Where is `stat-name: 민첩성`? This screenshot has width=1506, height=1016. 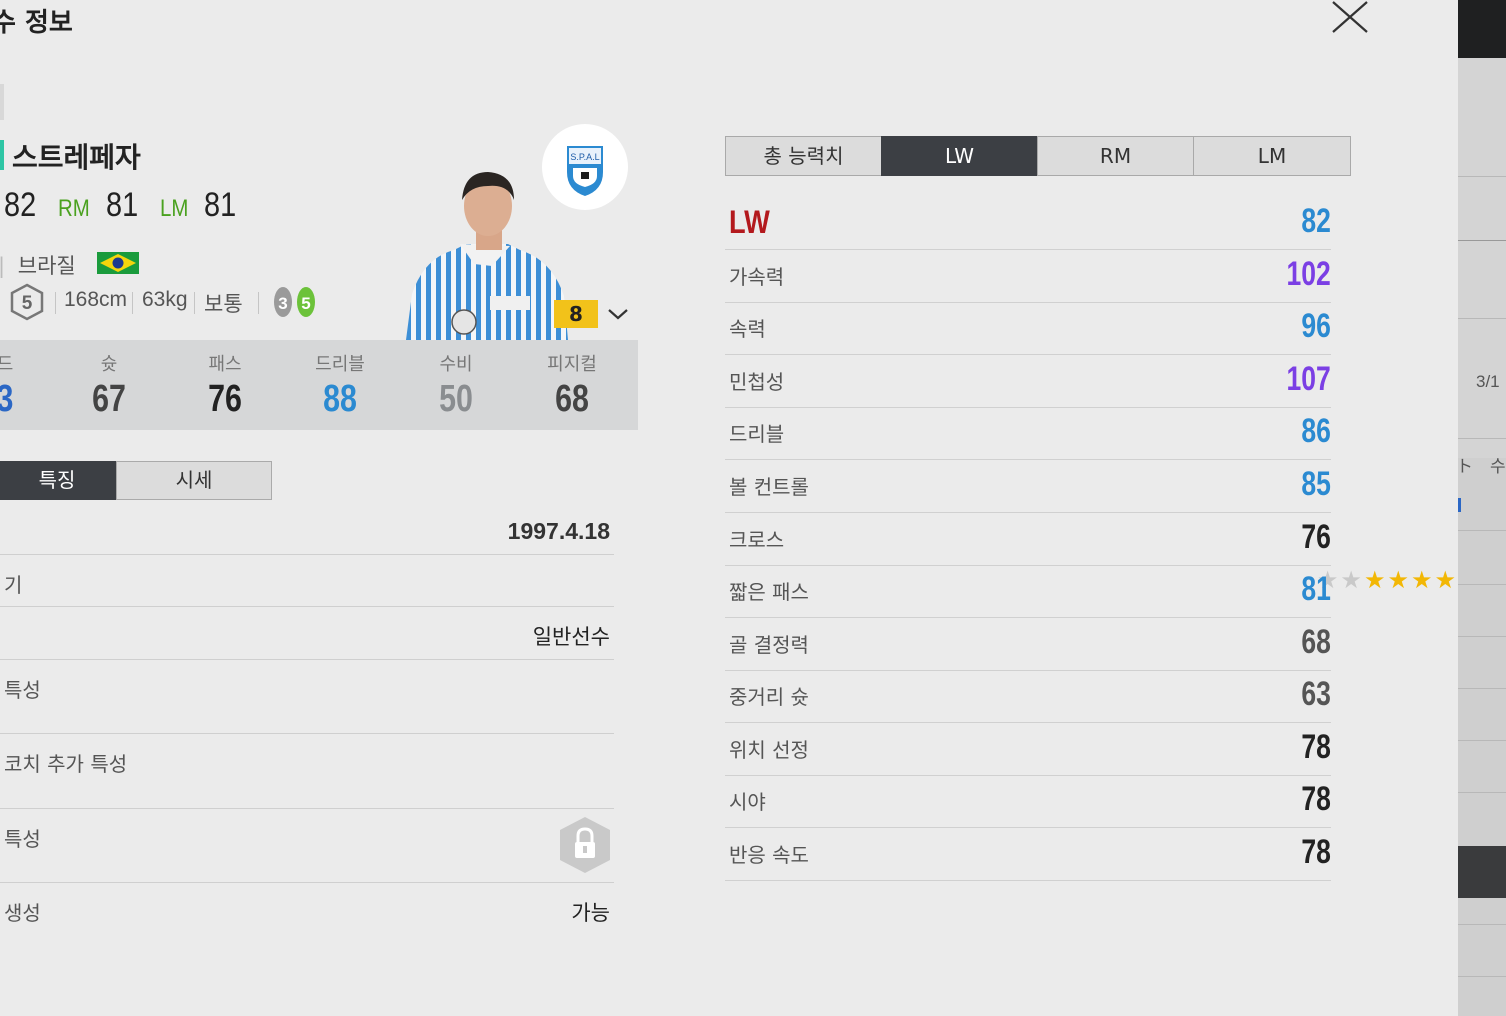 stat-name: 민첩성 is located at coordinates (757, 382).